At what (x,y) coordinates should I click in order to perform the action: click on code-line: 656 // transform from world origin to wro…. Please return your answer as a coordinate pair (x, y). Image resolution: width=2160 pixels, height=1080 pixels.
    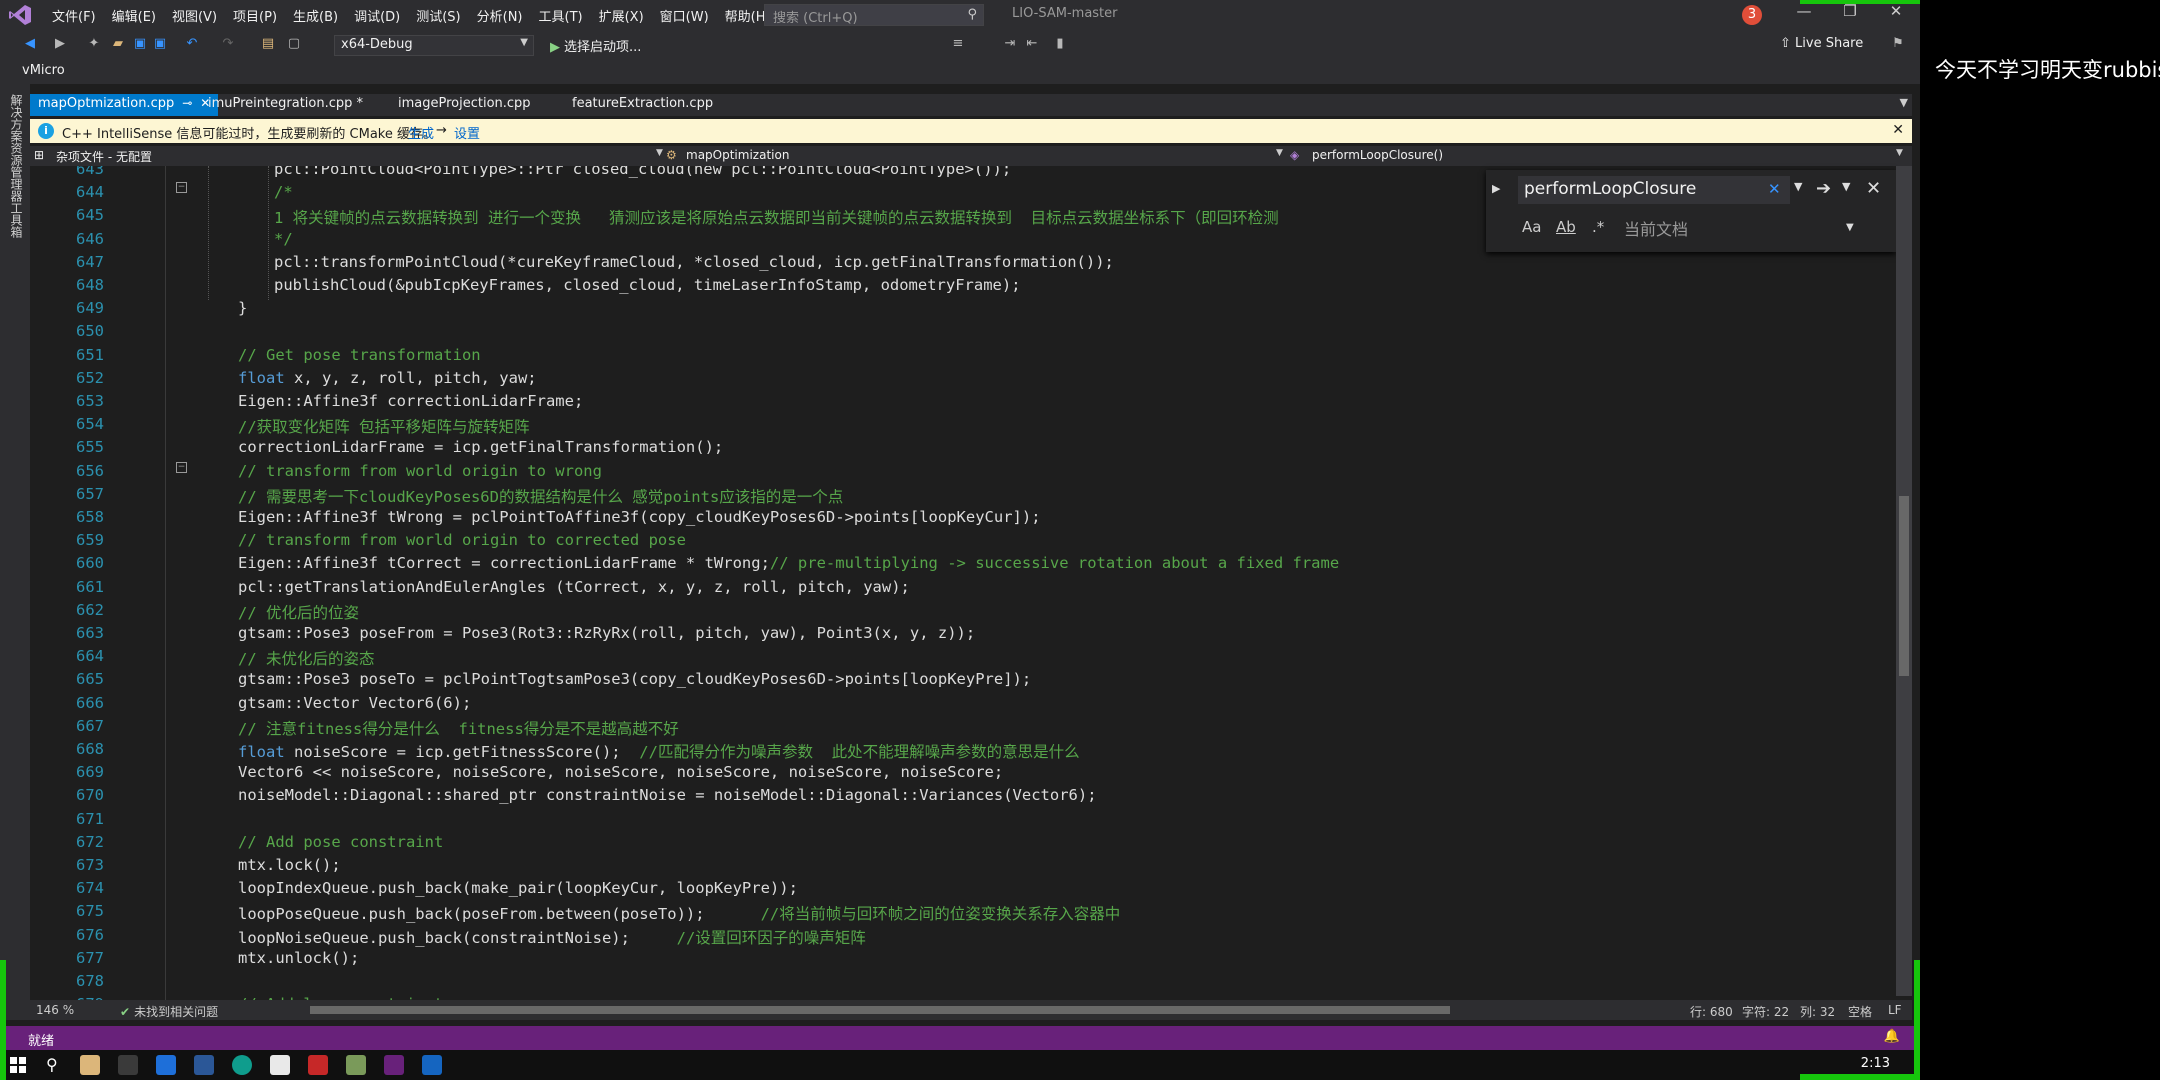
    Looking at the image, I should click on (963, 473).